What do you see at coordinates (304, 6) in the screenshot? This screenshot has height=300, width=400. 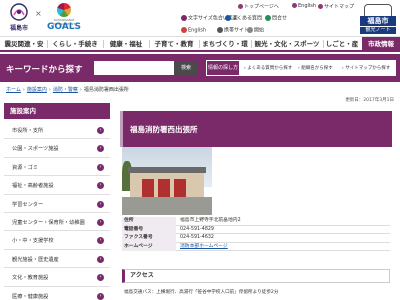 I see `top-link-english: English` at bounding box center [304, 6].